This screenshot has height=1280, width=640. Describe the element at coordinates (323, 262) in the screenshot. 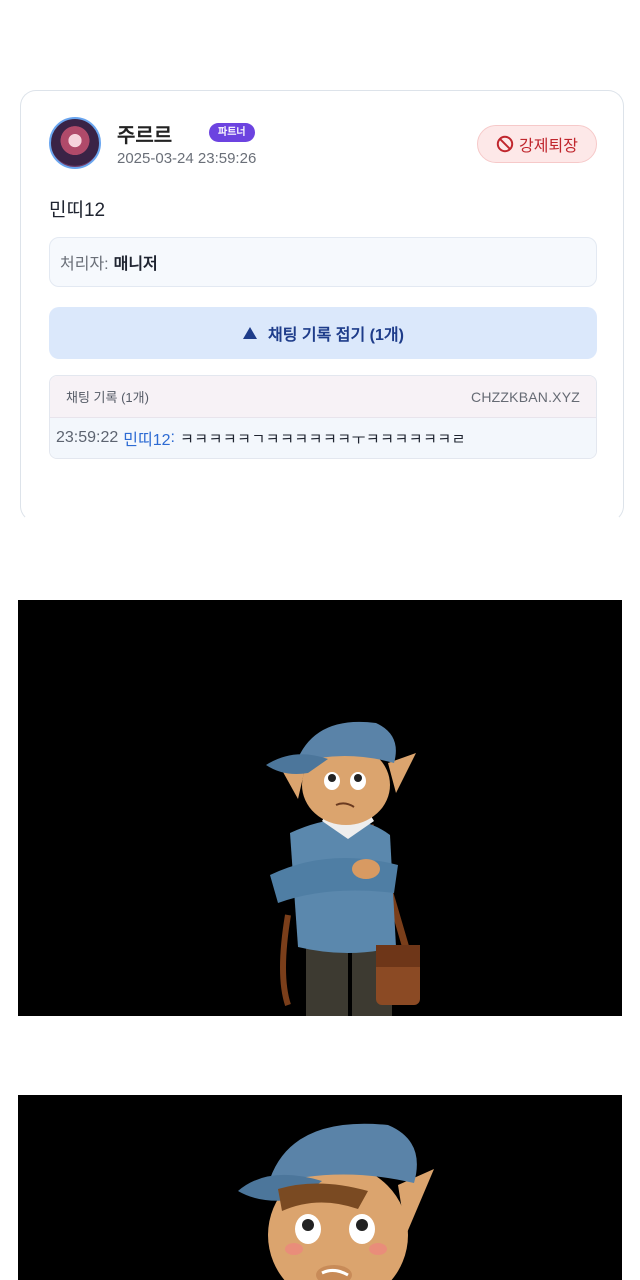

I see `handler-box: 처리자: 매니저` at that location.